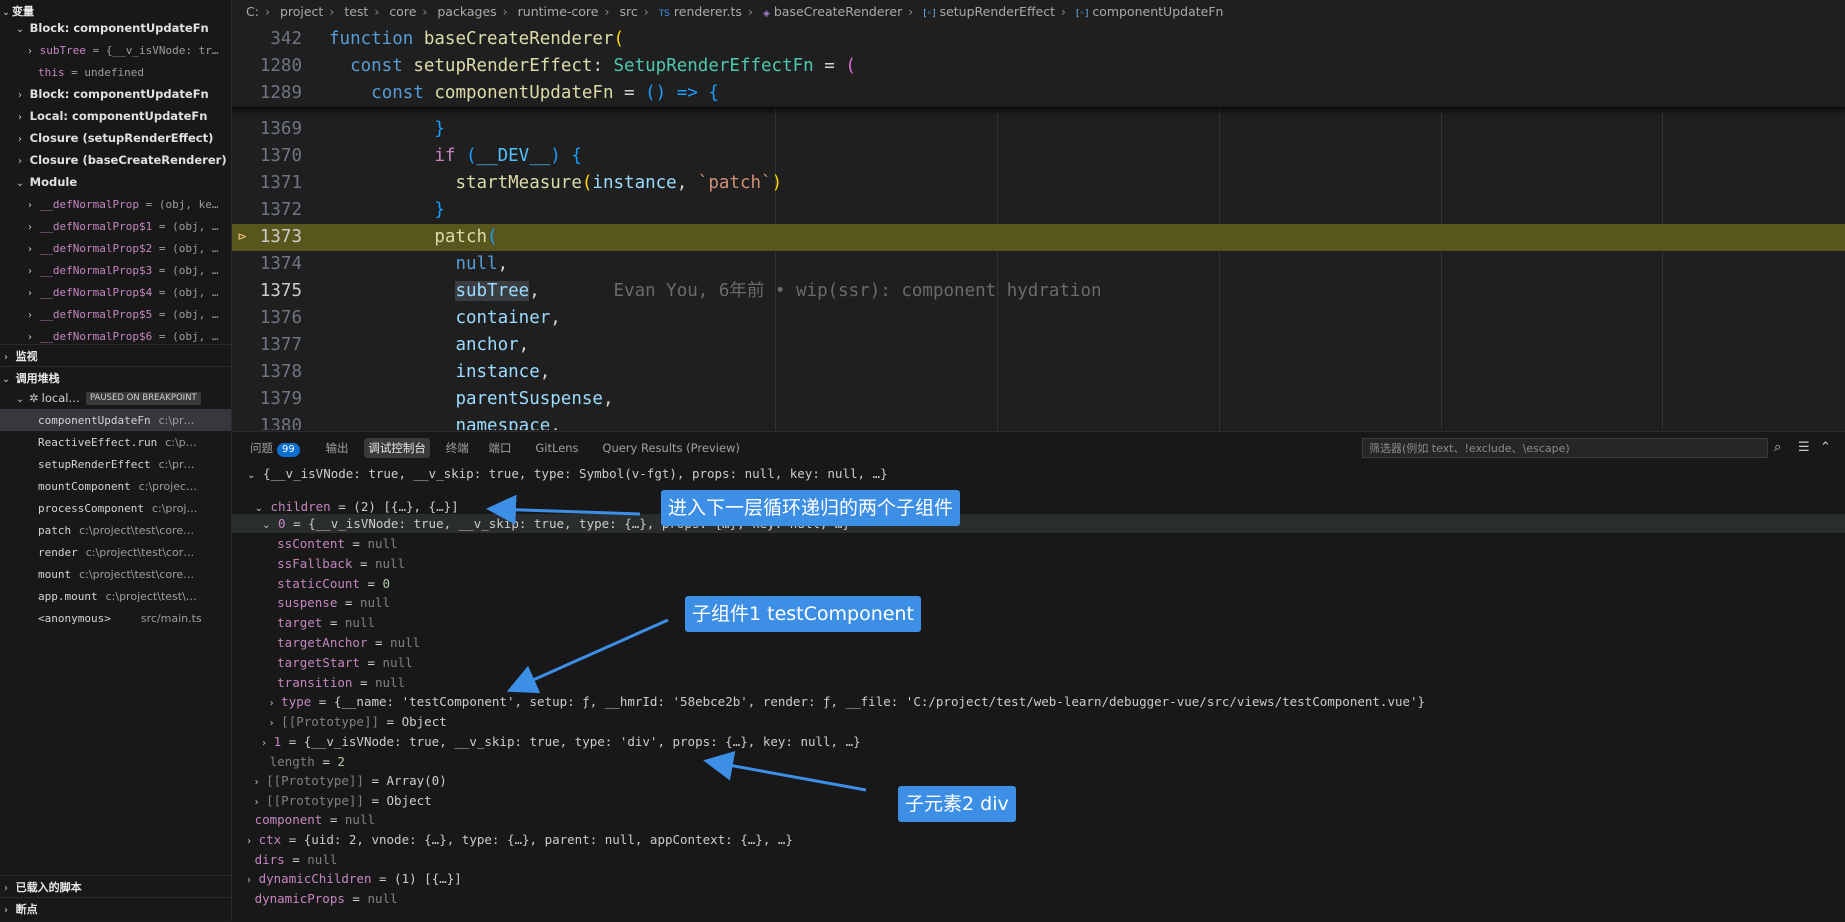 The height and width of the screenshot is (922, 1845). What do you see at coordinates (676, 643) in the screenshot?
I see `annotation-arrows` at bounding box center [676, 643].